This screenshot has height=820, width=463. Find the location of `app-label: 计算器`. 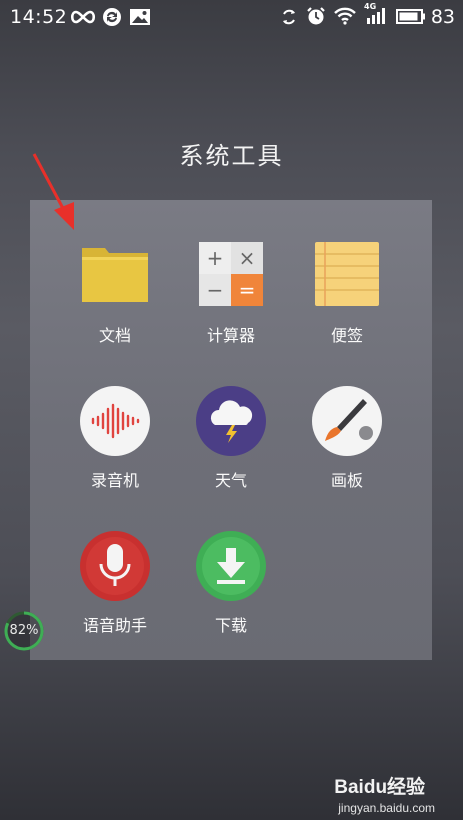

app-label: 计算器 is located at coordinates (230, 335).